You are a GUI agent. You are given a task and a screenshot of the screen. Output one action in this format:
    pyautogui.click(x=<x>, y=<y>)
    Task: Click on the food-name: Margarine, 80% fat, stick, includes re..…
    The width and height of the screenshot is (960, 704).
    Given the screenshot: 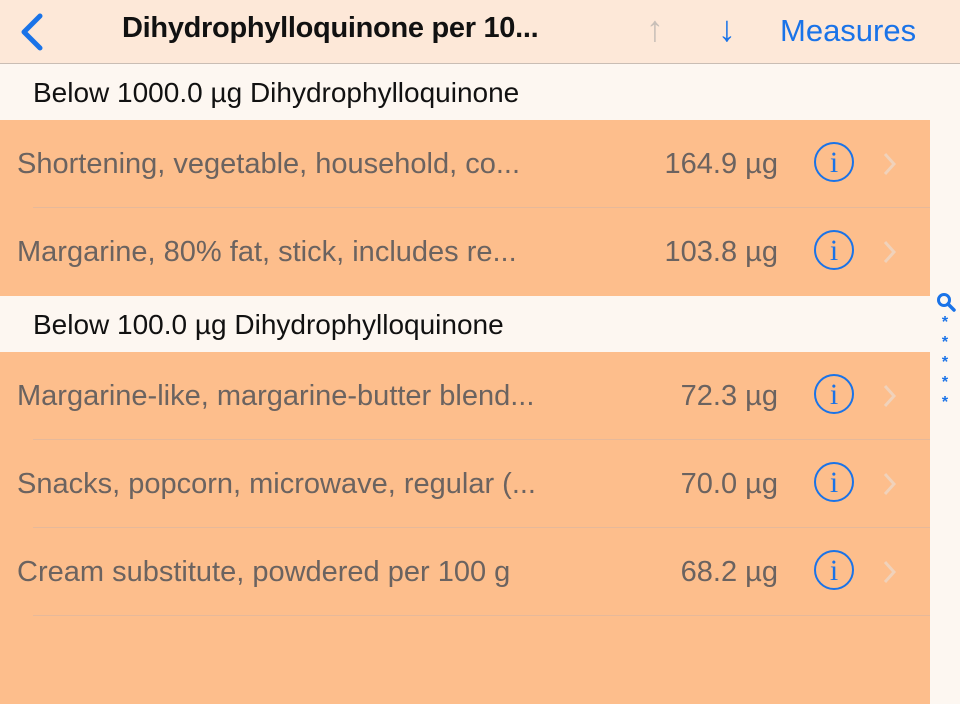 What is the action you would take?
    pyautogui.click(x=267, y=252)
    